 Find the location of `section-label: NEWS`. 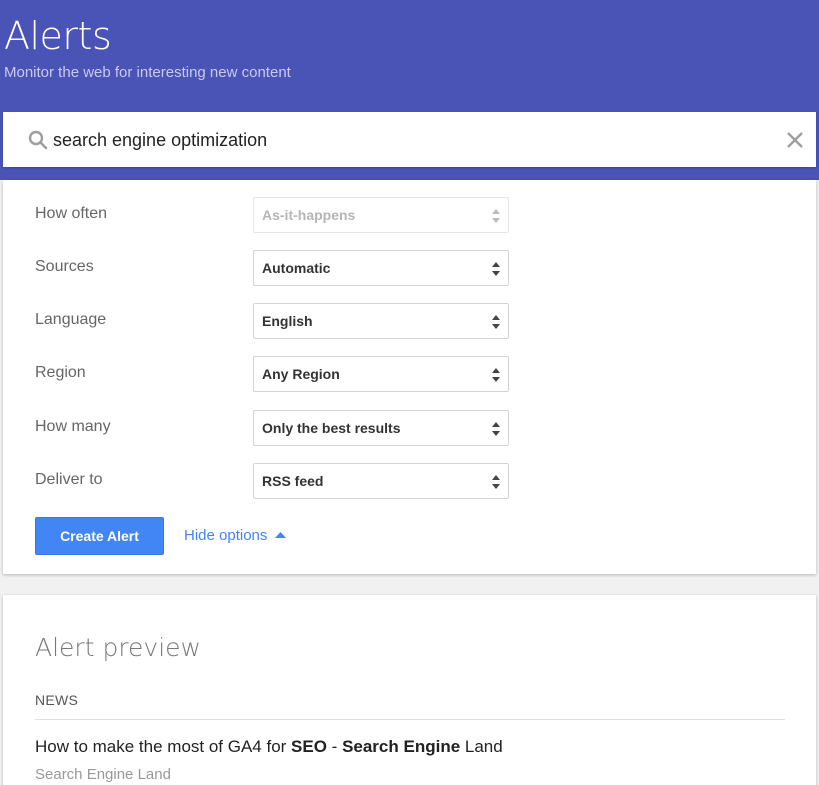

section-label: NEWS is located at coordinates (57, 700).